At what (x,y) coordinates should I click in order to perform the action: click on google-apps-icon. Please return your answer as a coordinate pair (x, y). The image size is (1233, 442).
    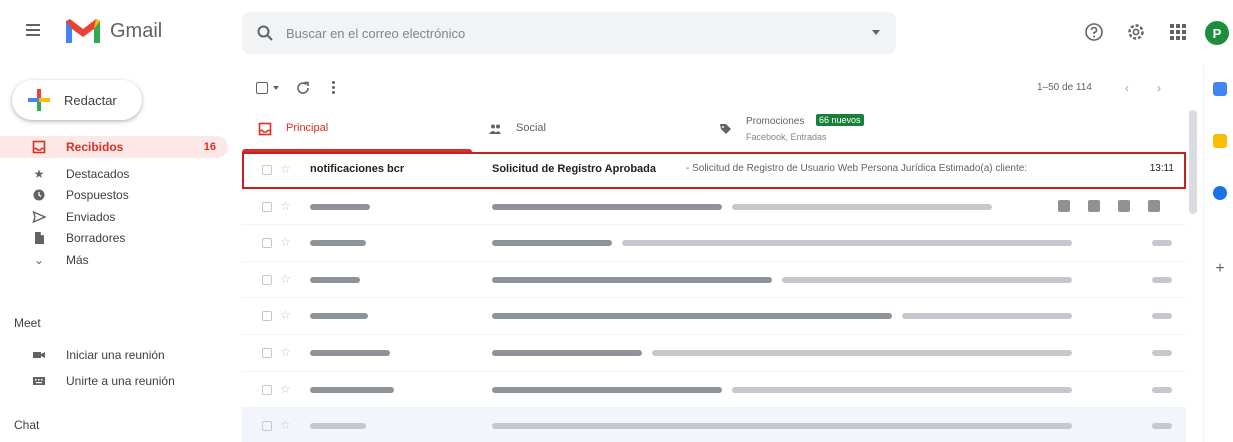
    Looking at the image, I should click on (1178, 32).